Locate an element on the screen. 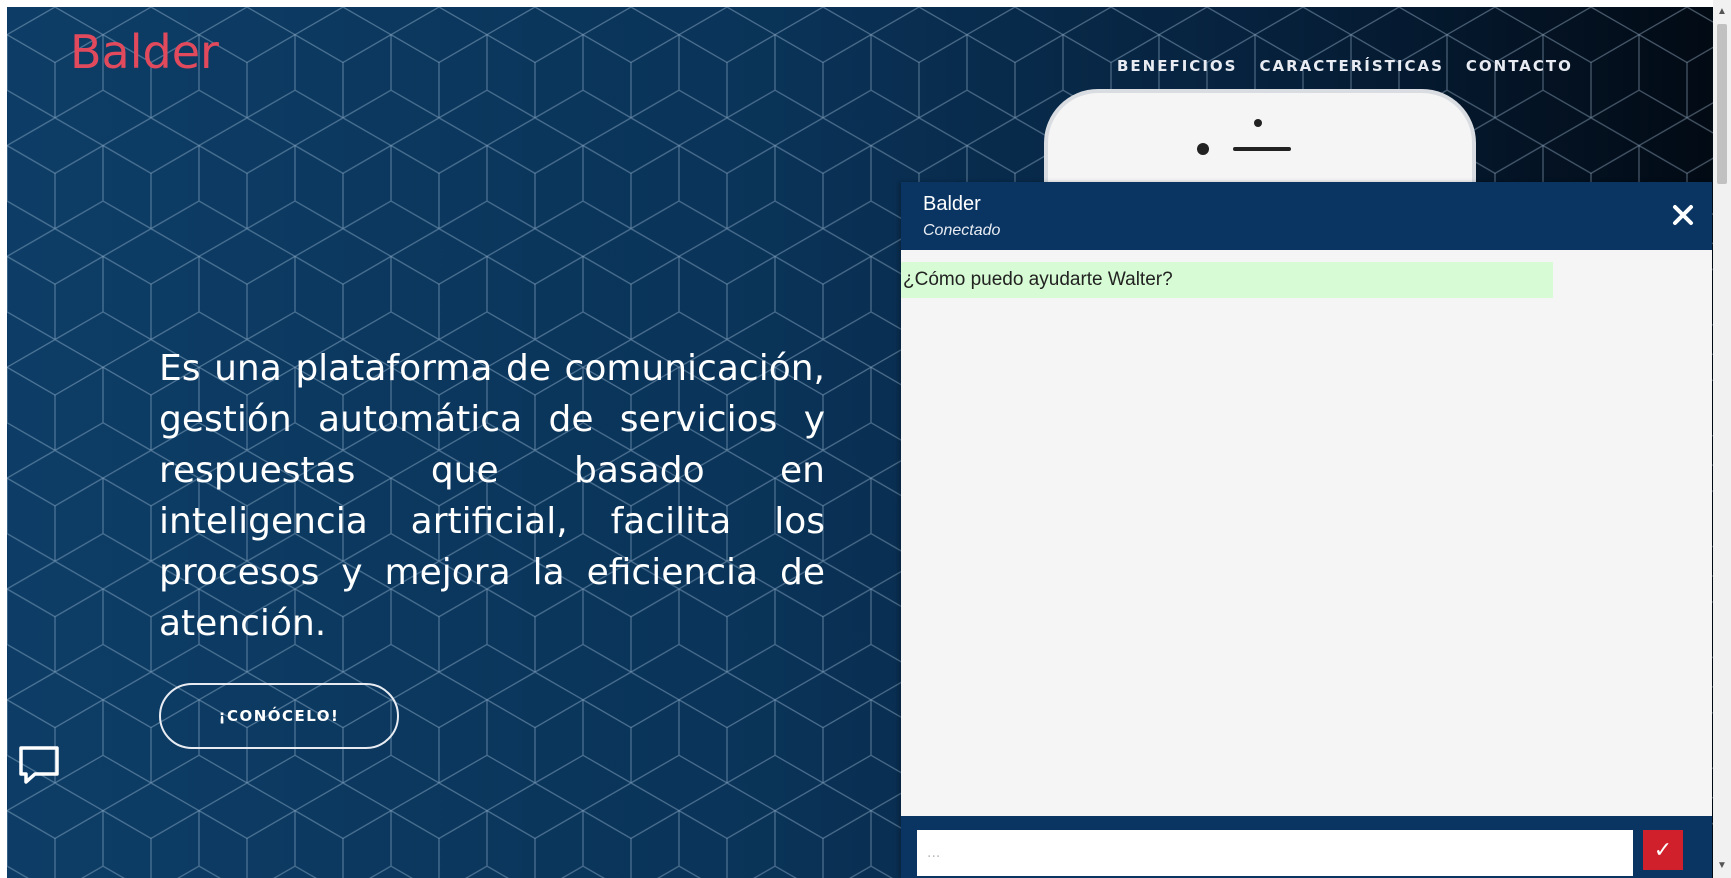 This screenshot has height=878, width=1731. chevron-up-icon: ▲ is located at coordinates (1722, 12).